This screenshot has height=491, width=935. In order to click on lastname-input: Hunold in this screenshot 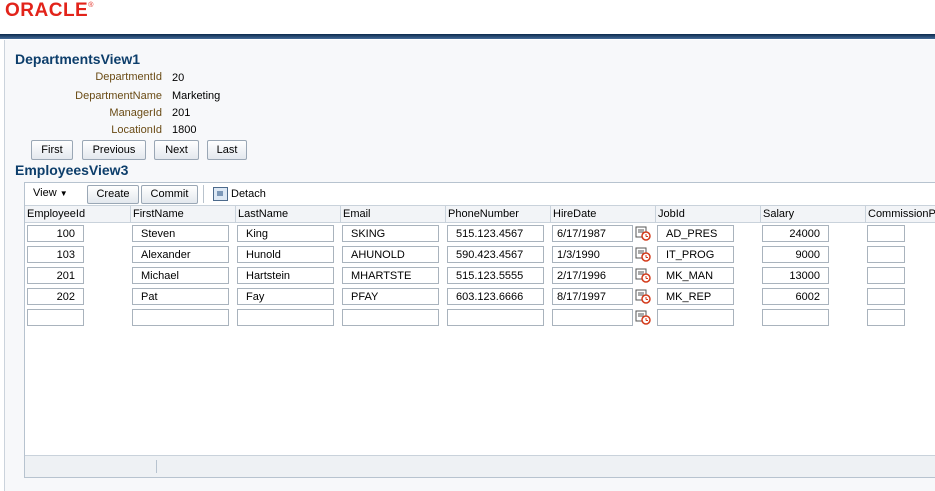, I will do `click(285, 254)`.